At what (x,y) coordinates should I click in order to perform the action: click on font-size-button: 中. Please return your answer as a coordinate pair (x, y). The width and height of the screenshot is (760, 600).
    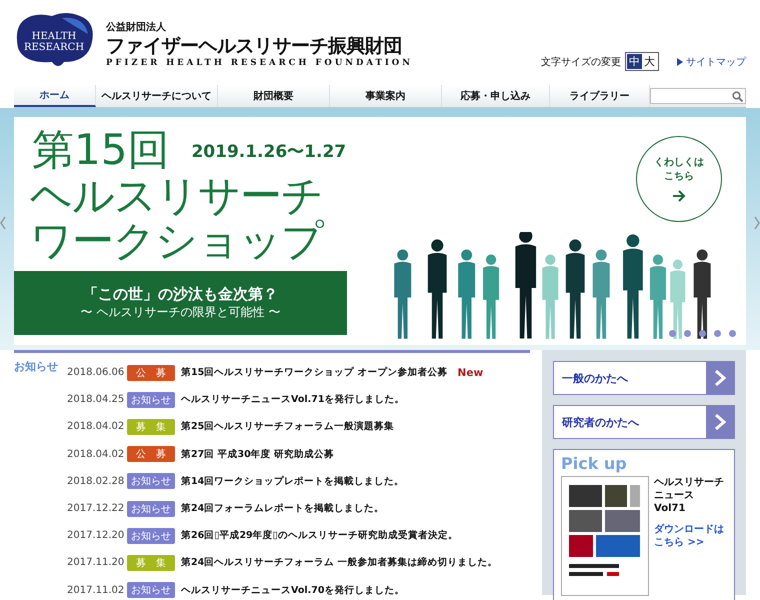
    Looking at the image, I should click on (634, 61).